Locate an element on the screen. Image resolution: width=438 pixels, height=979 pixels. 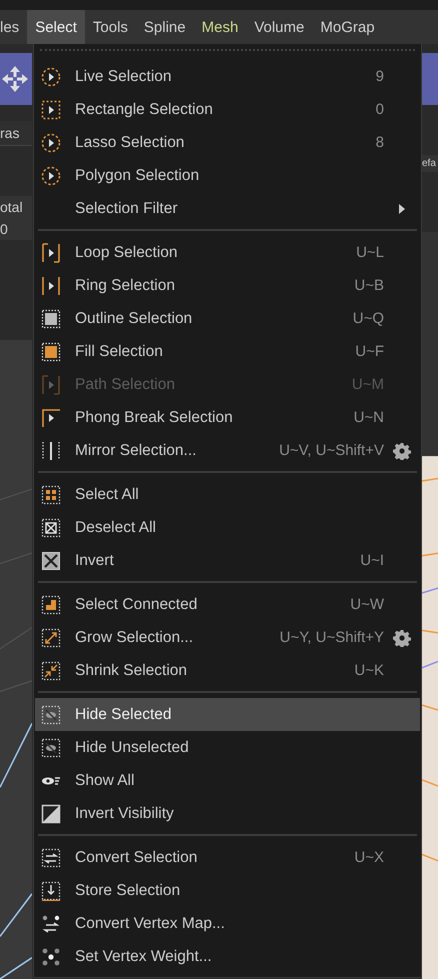
menu-item: Shrink Selection U~K is located at coordinates (227, 670).